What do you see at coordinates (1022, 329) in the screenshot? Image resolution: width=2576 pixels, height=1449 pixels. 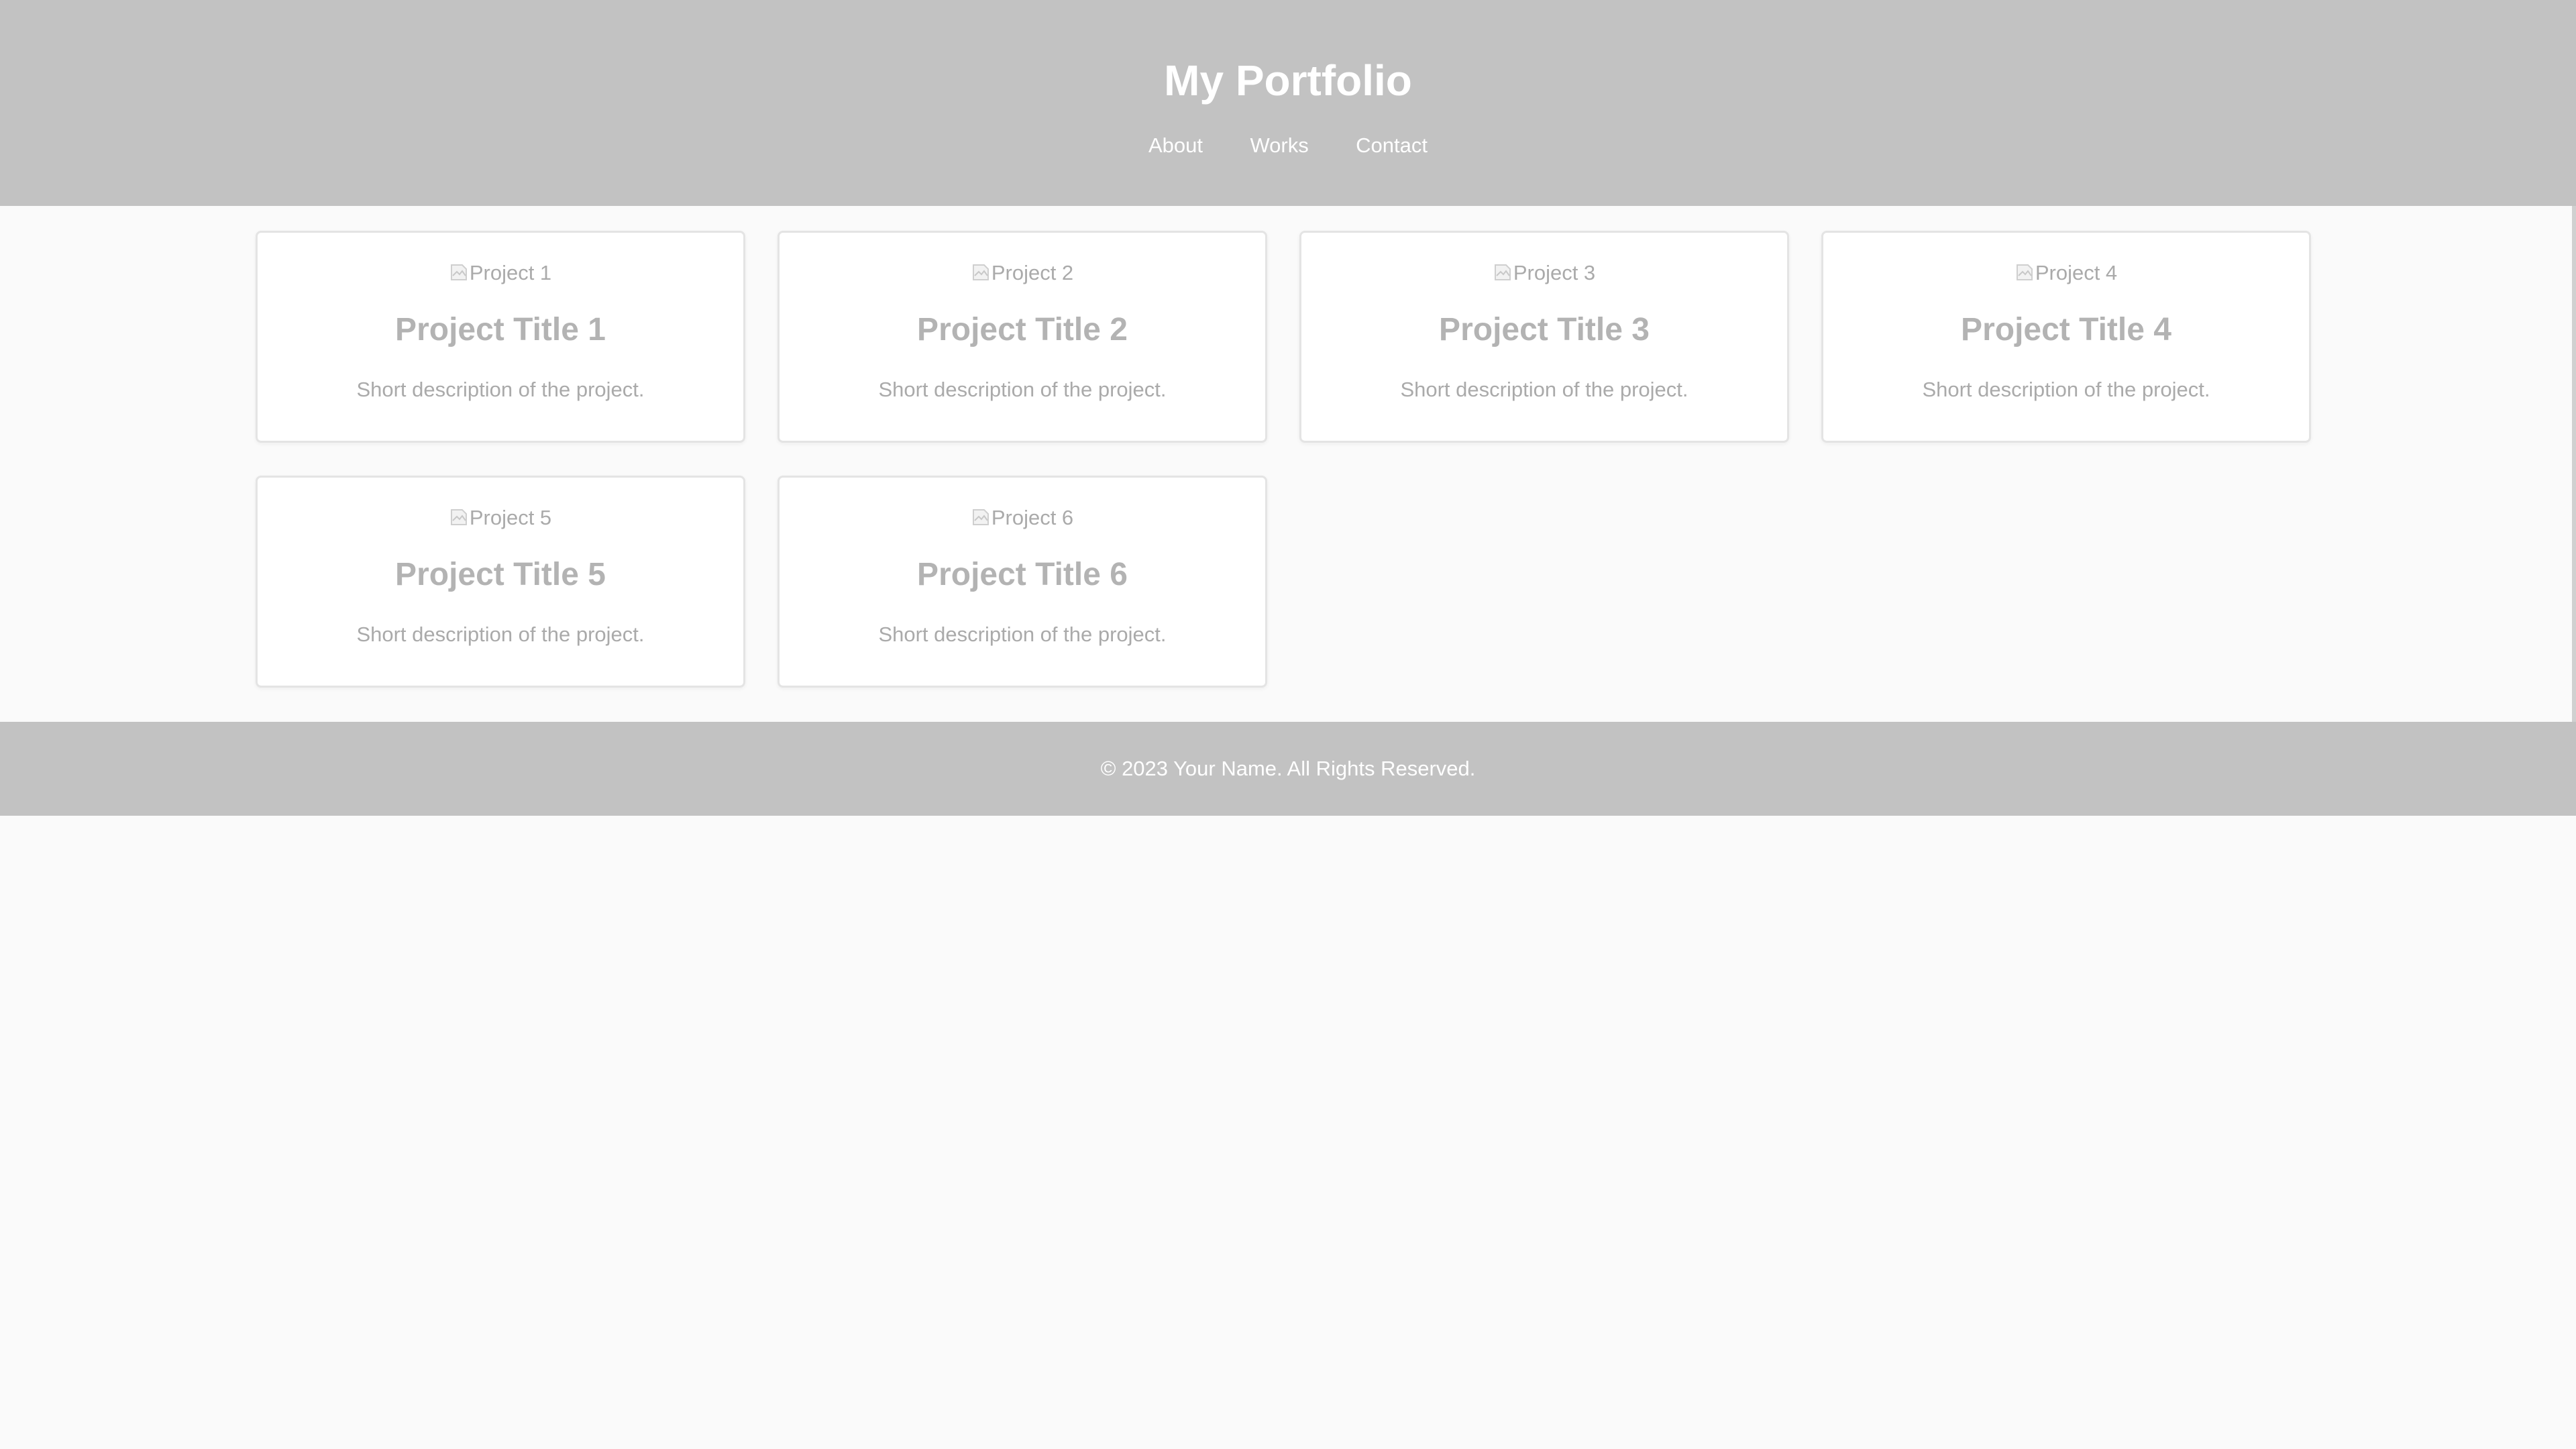 I see `project-title: Project Title 2` at bounding box center [1022, 329].